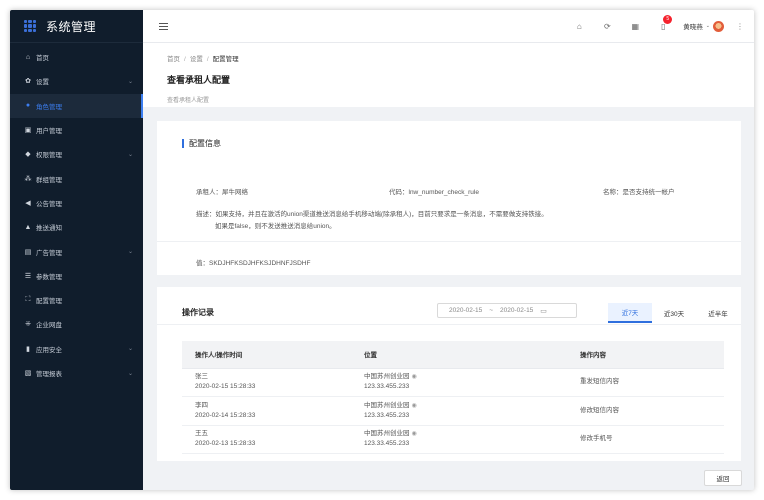 The image size is (764, 500). What do you see at coordinates (49, 204) in the screenshot?
I see `sidebar-item-label: 公告管理` at bounding box center [49, 204].